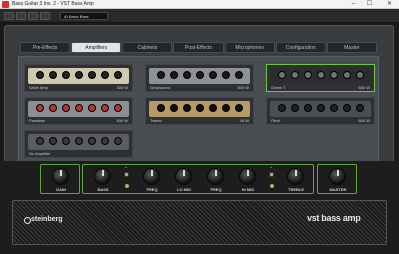  What do you see at coordinates (45, 16) in the screenshot?
I see `write-button` at bounding box center [45, 16].